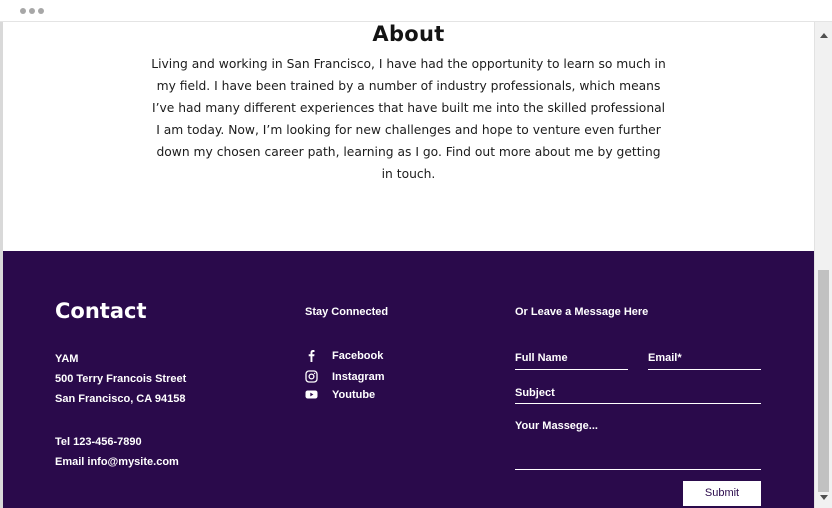  What do you see at coordinates (101, 311) in the screenshot?
I see `contact-title: Contact` at bounding box center [101, 311].